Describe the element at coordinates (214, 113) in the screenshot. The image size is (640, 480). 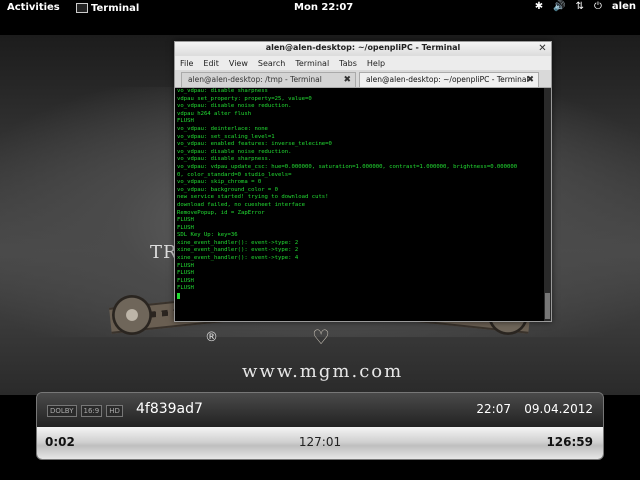
I see `terminal-line: vdpau h264 alter flush` at that location.